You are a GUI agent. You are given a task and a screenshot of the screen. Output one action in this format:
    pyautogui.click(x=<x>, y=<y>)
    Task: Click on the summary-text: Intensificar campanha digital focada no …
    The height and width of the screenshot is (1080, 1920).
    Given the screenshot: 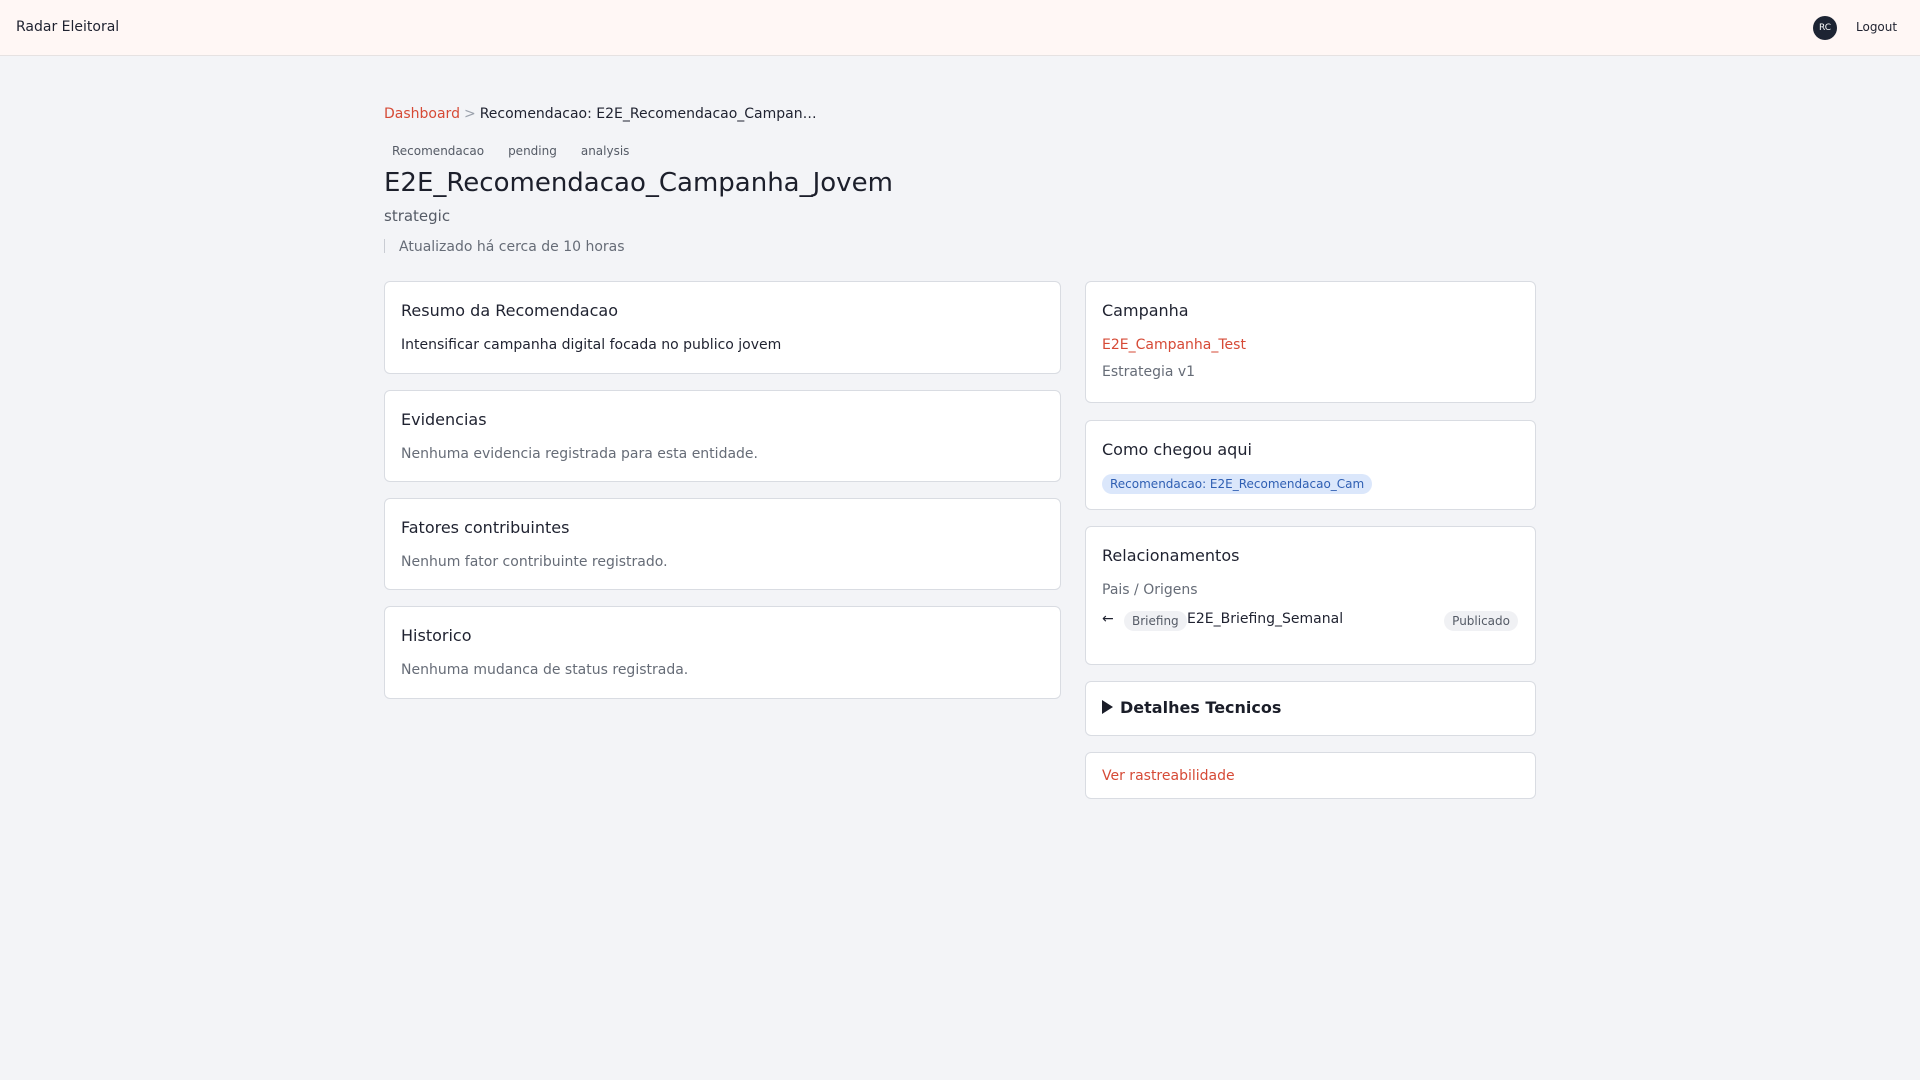 What is the action you would take?
    pyautogui.click(x=591, y=345)
    